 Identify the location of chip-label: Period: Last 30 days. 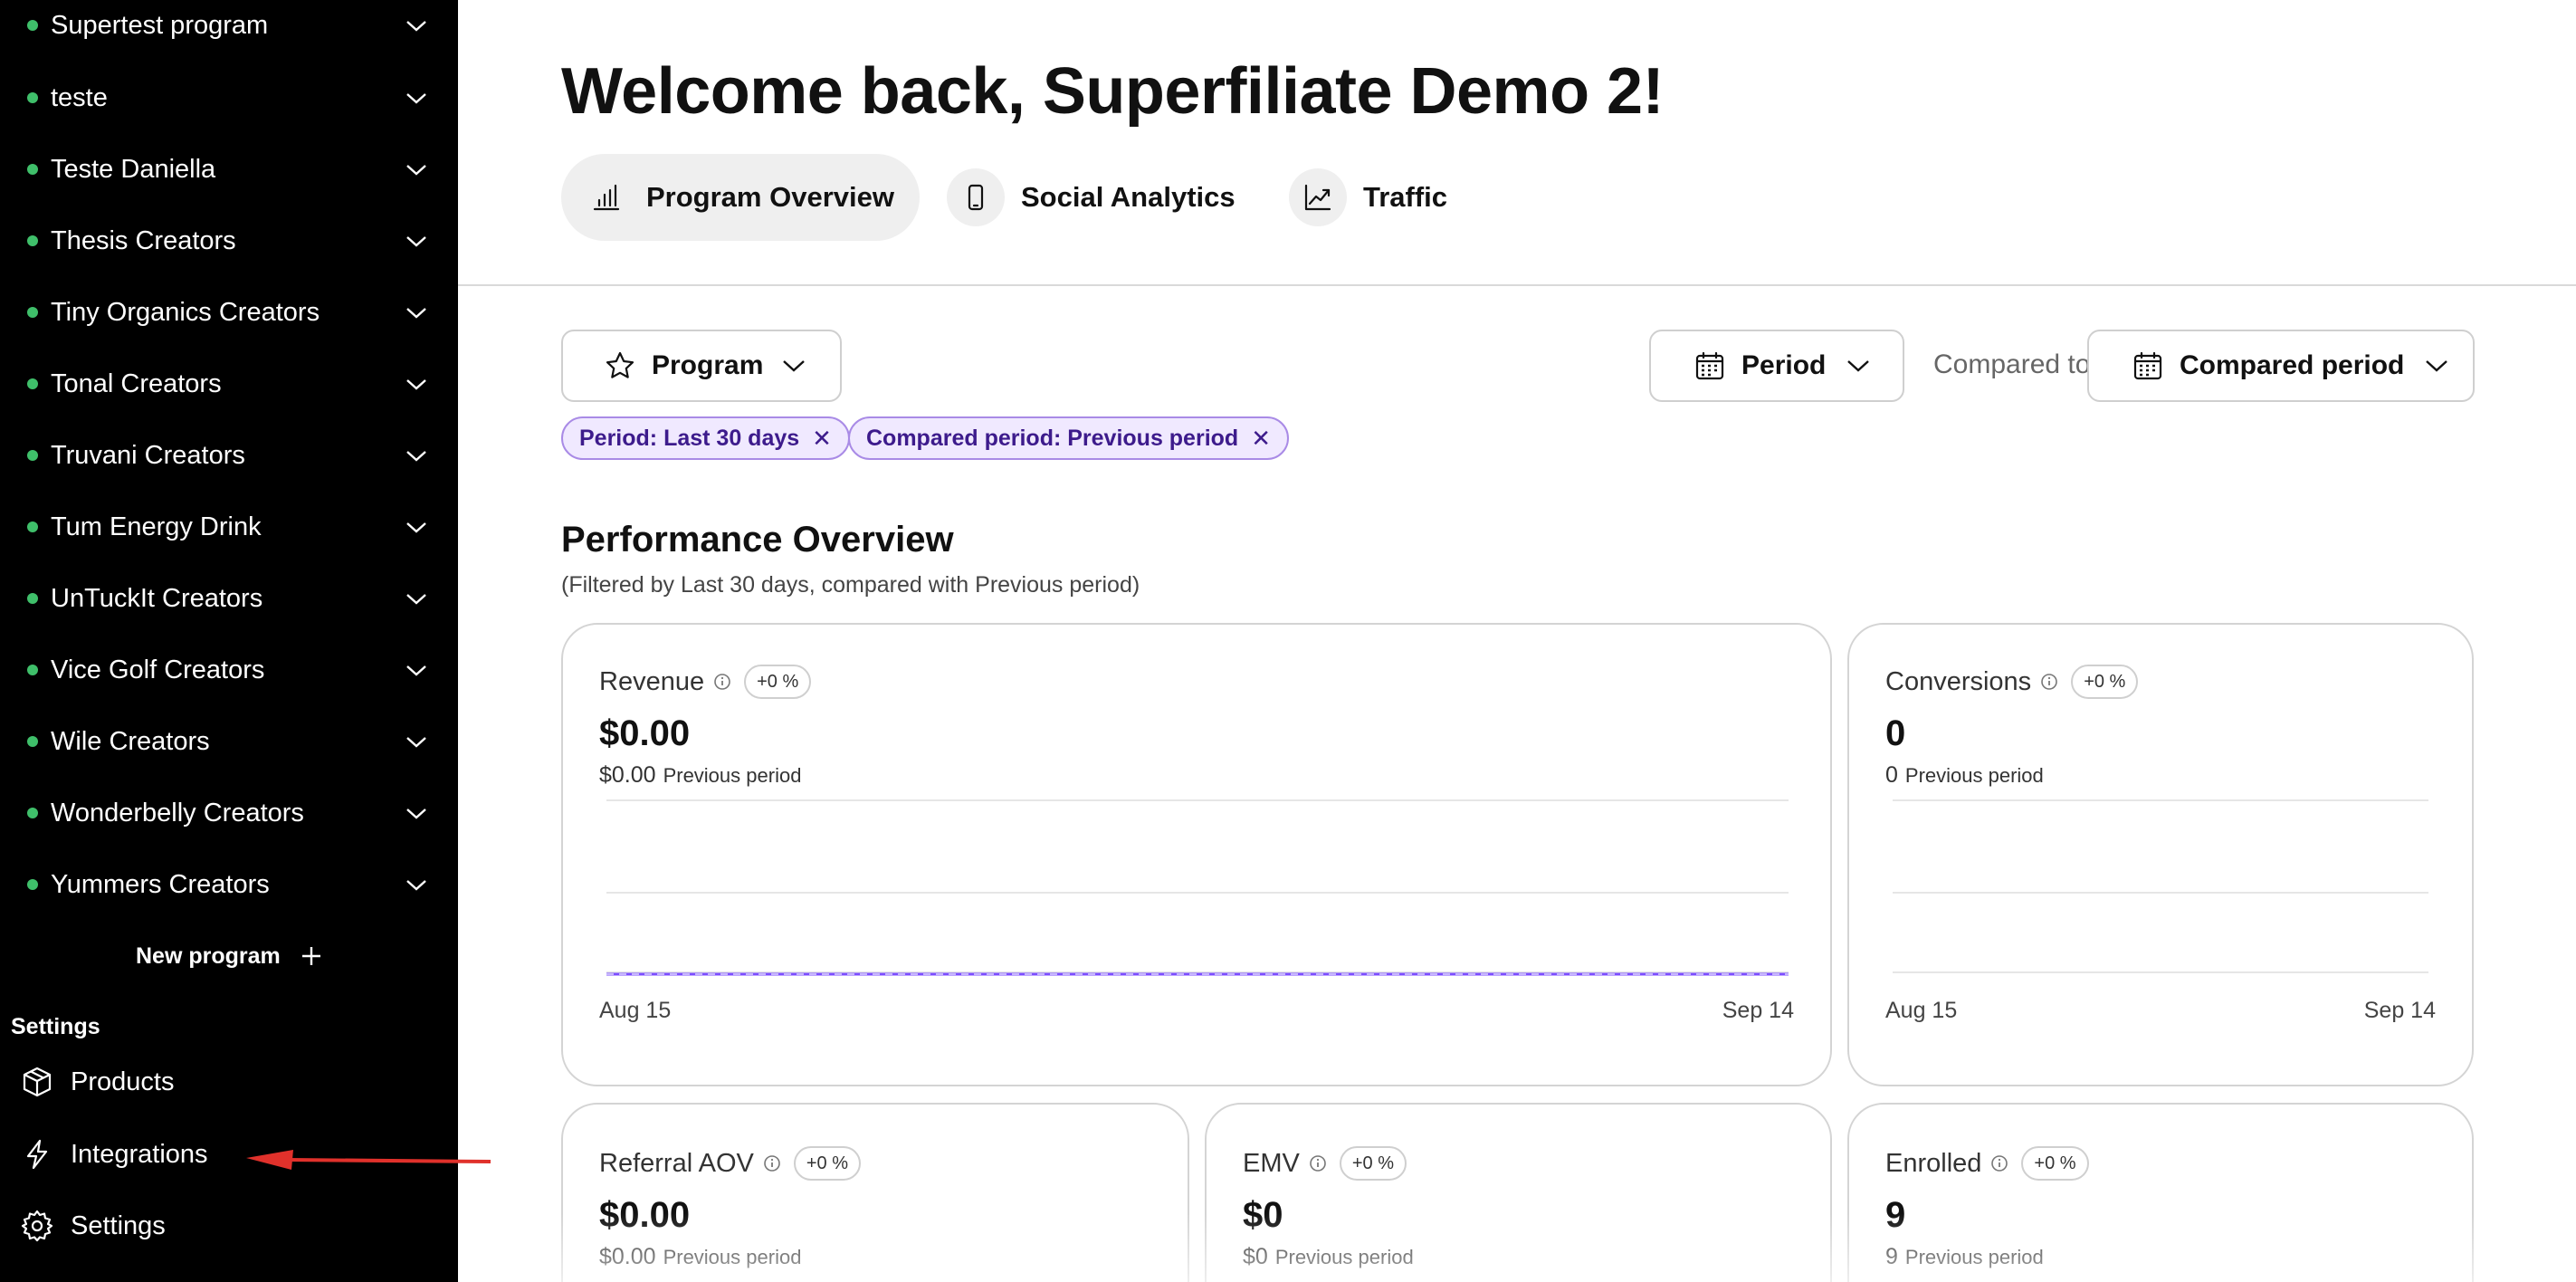
(689, 438).